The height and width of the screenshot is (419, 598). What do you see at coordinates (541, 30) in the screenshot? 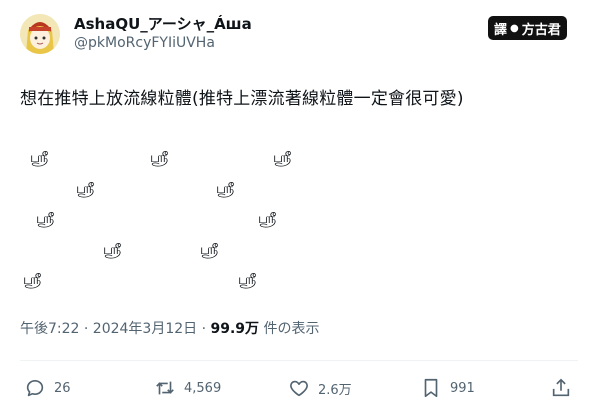
I see `watermark-right: 方古君` at bounding box center [541, 30].